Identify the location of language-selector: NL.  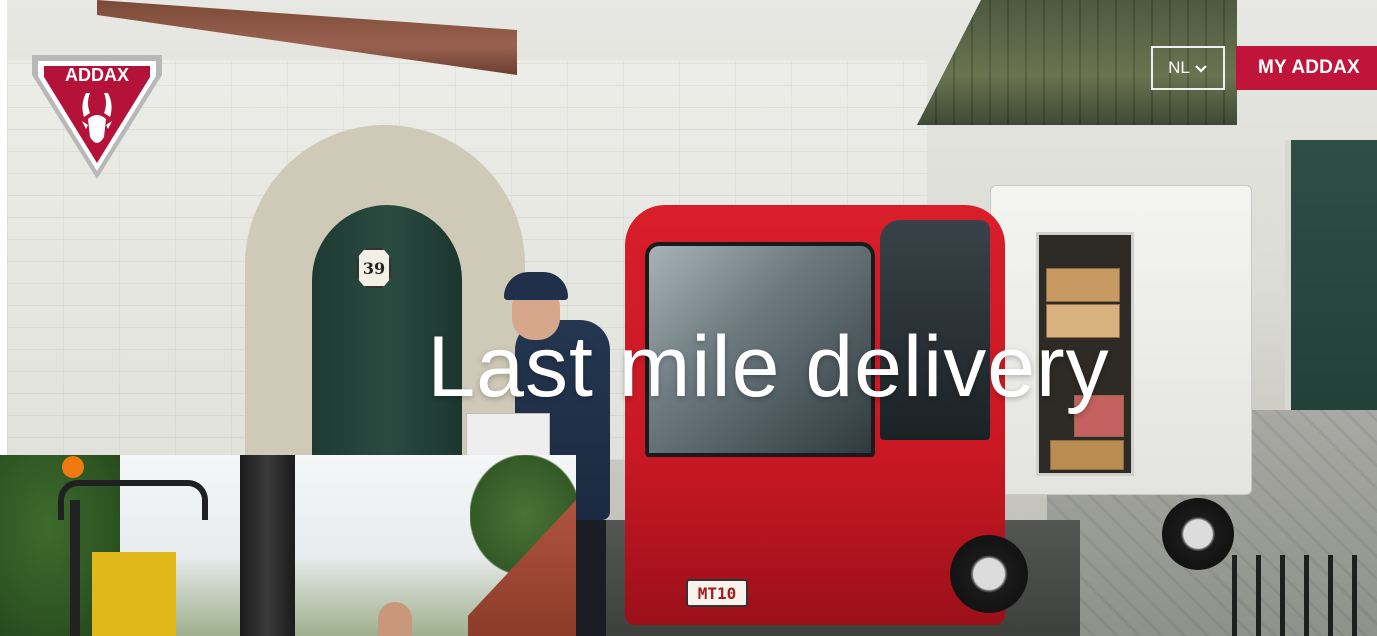
(1188, 68).